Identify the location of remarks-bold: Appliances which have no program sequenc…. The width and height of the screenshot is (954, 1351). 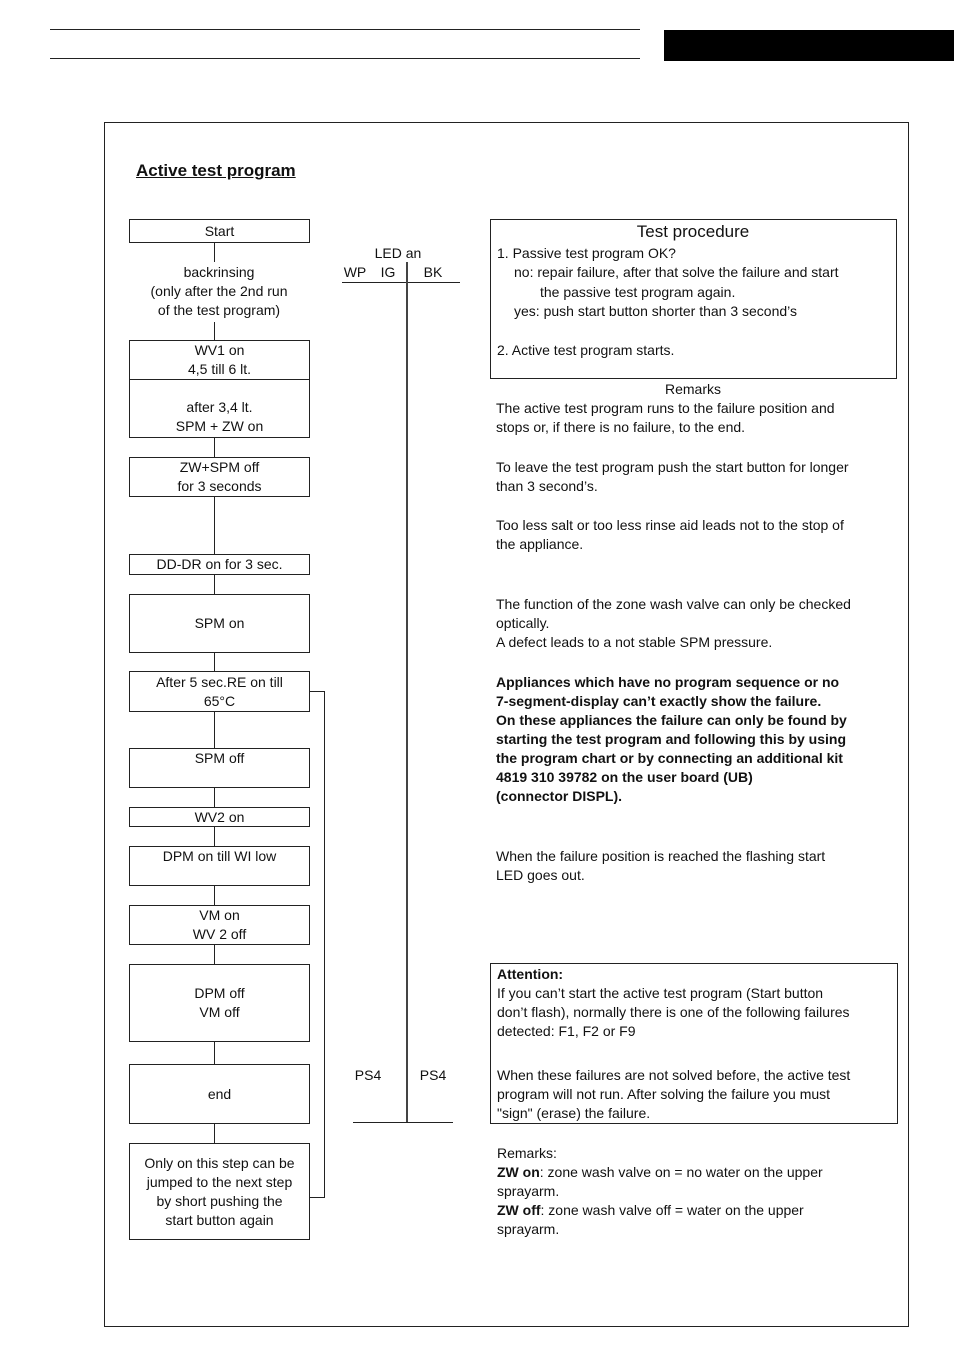
(671, 739).